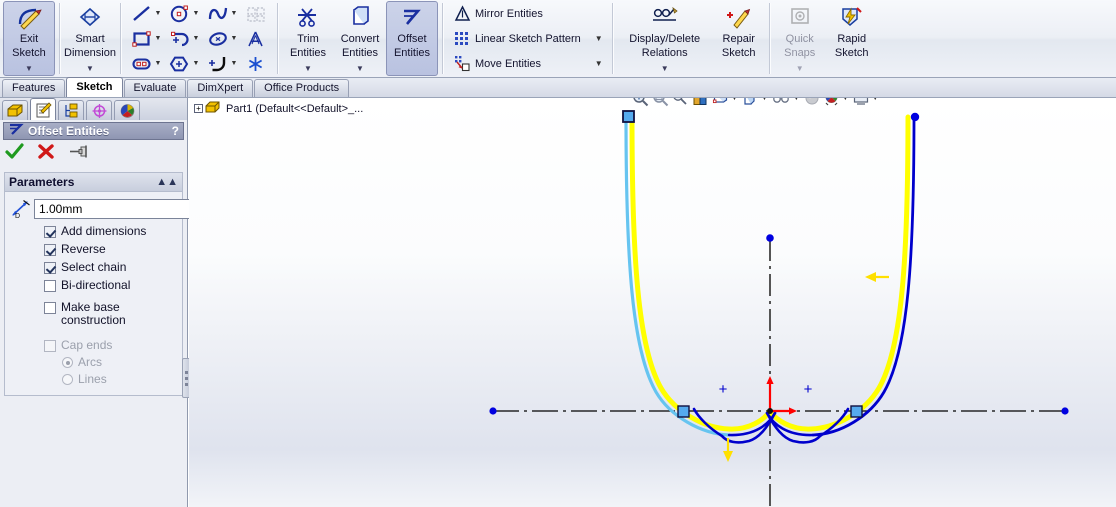 The height and width of the screenshot is (507, 1116). I want to click on convert-entities-label-2: Entities, so click(360, 53).